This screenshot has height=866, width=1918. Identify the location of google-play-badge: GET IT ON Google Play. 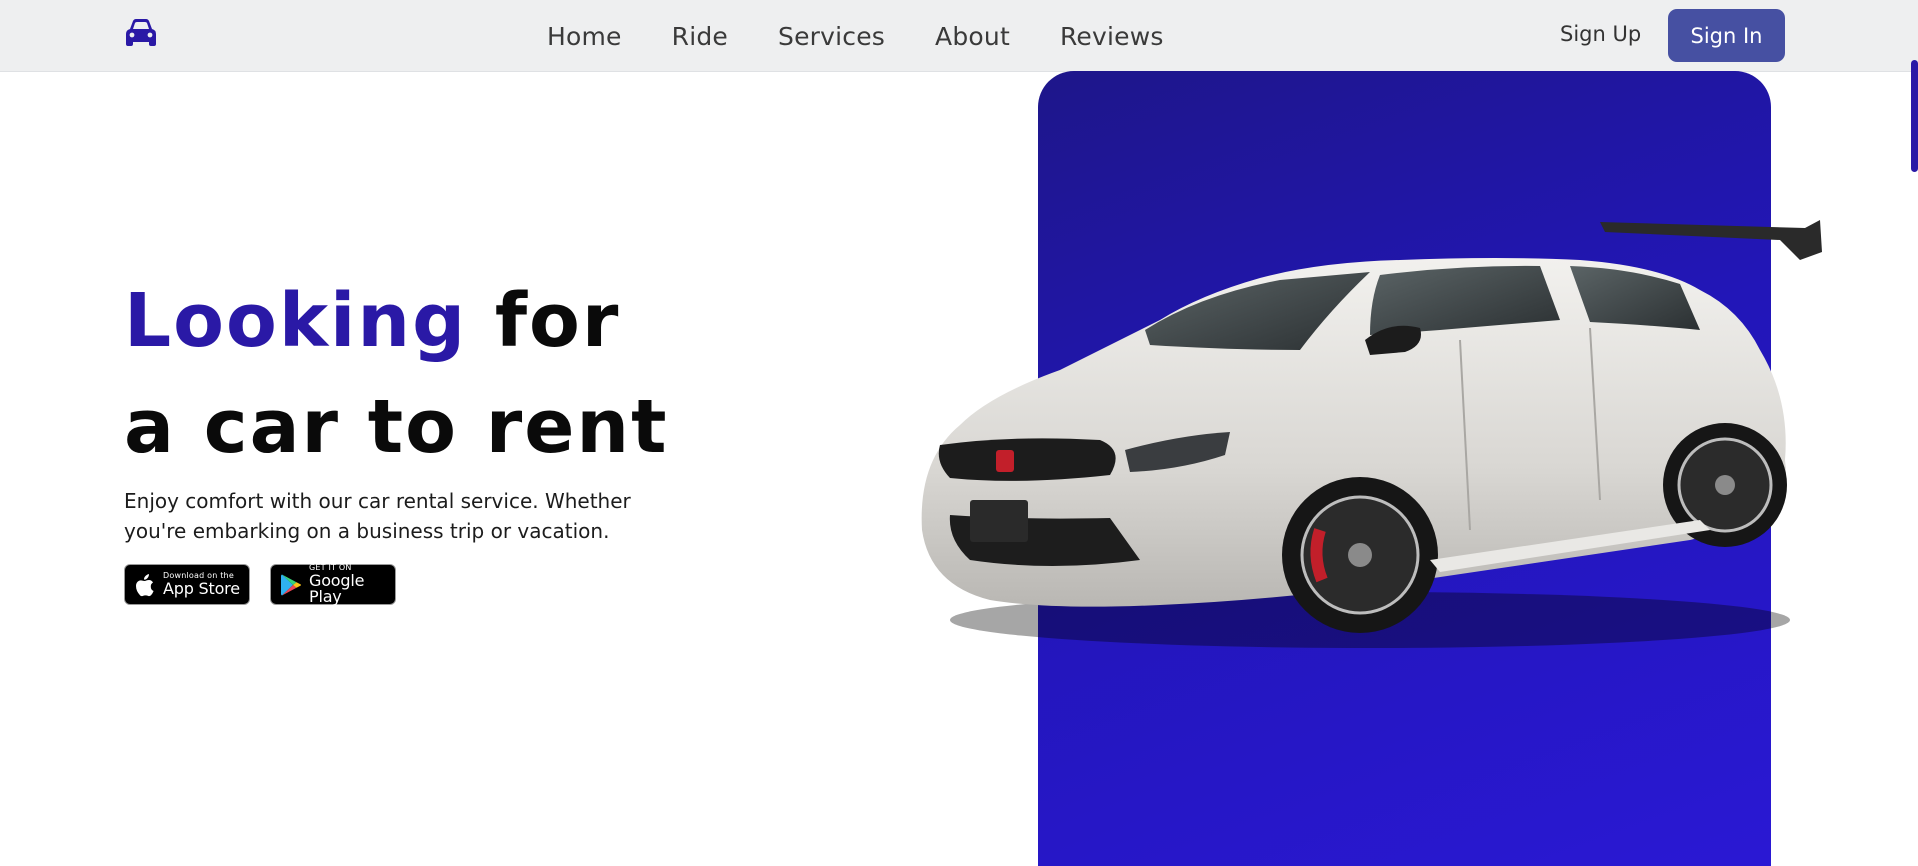
(333, 584).